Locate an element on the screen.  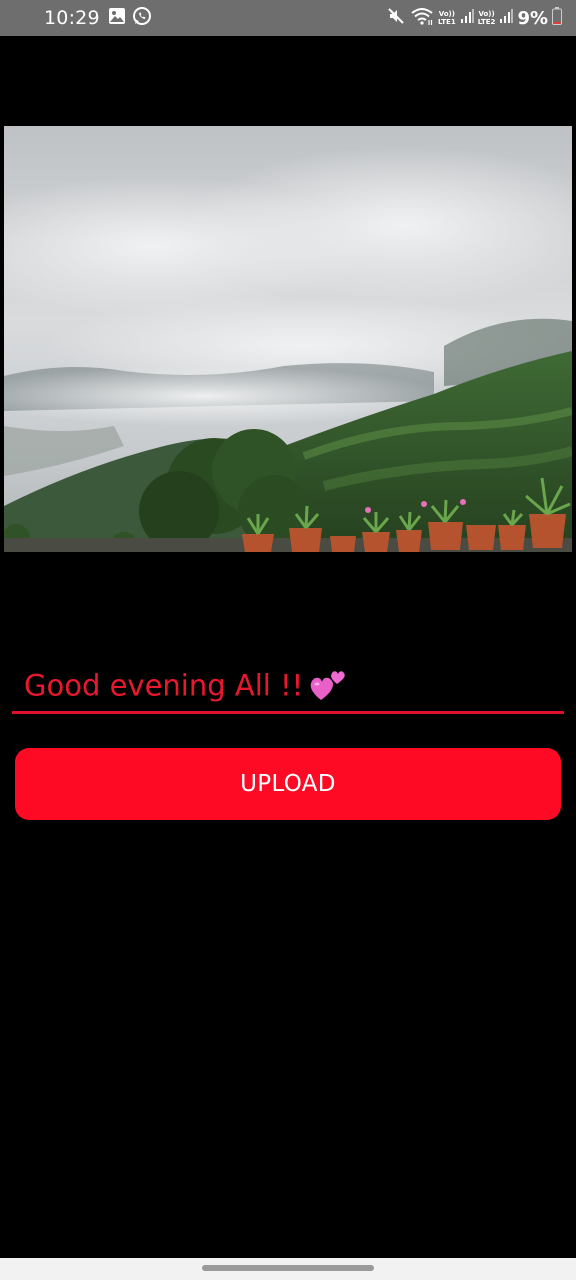
wifi-icon is located at coordinates (422, 18).